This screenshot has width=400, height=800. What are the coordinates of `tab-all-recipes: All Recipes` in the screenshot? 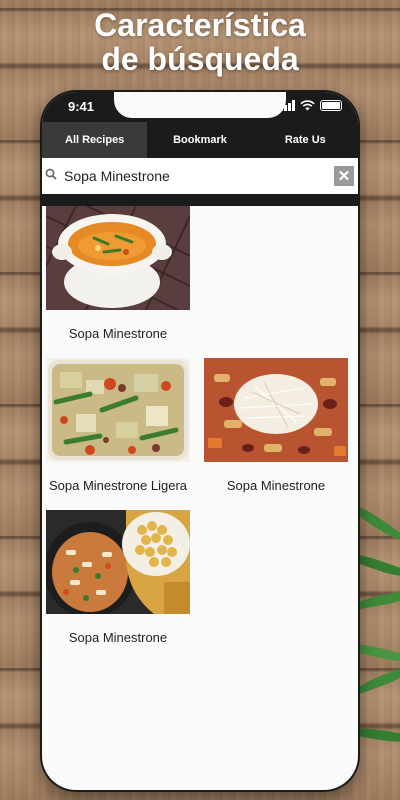 It's located at (95, 140).